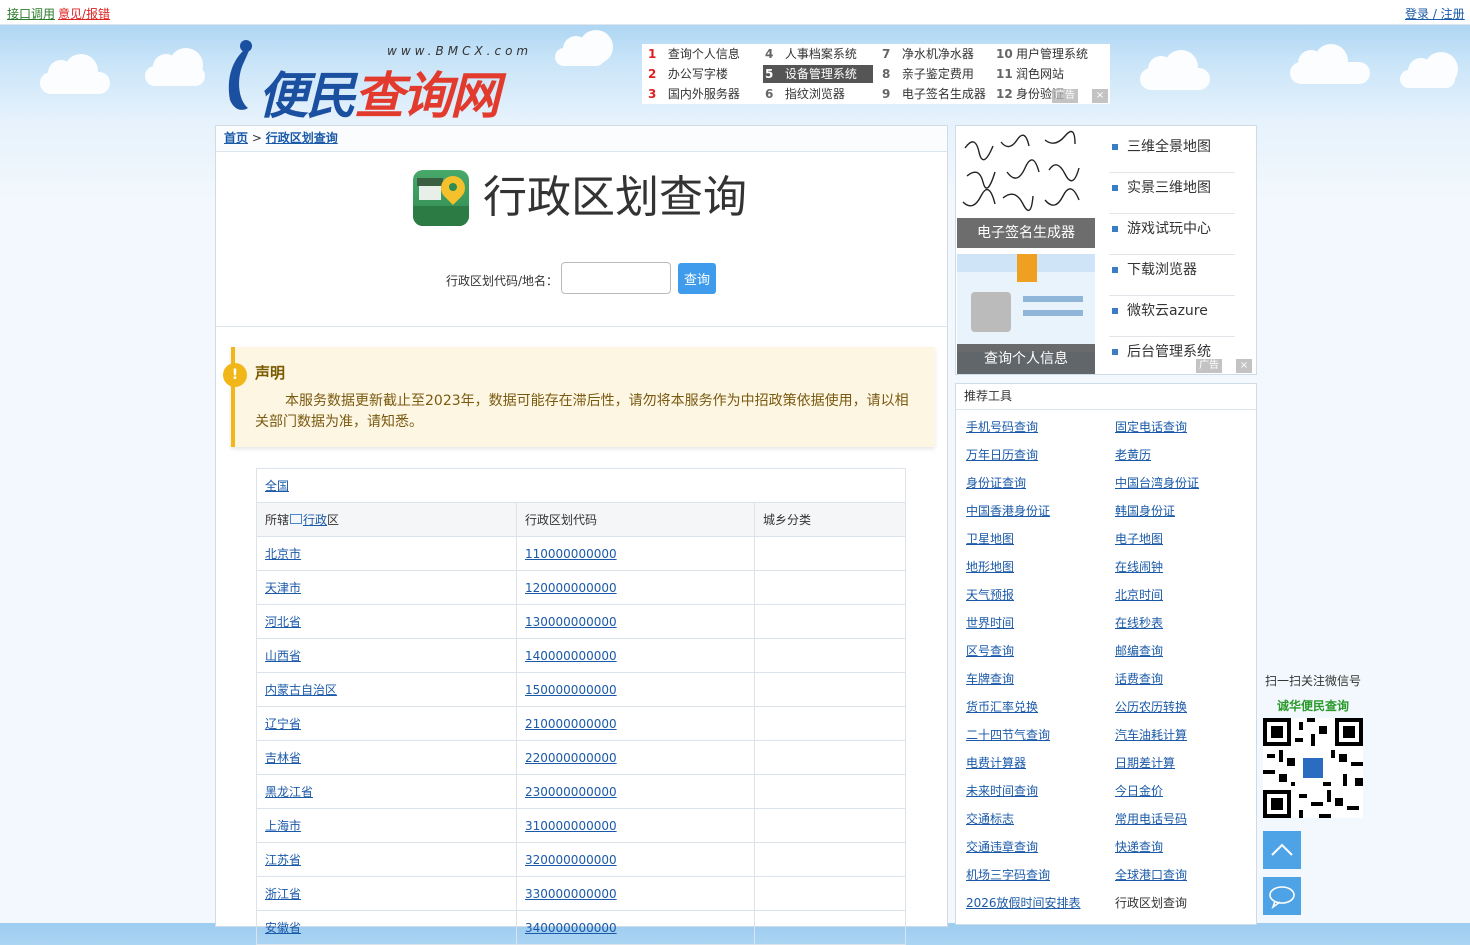 The image size is (1470, 945). I want to click on top-link-item: 11 润色网站, so click(1030, 74).